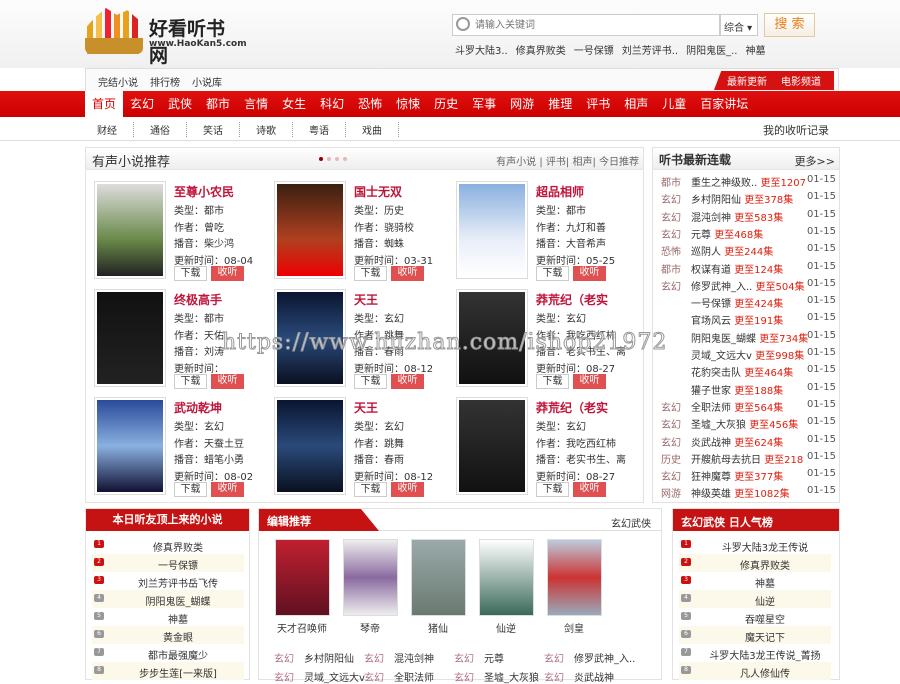 The height and width of the screenshot is (684, 900). Describe the element at coordinates (748, 407) in the screenshot. I see `list-item: 玄幻 全职法师 更至564集 01-15` at that location.